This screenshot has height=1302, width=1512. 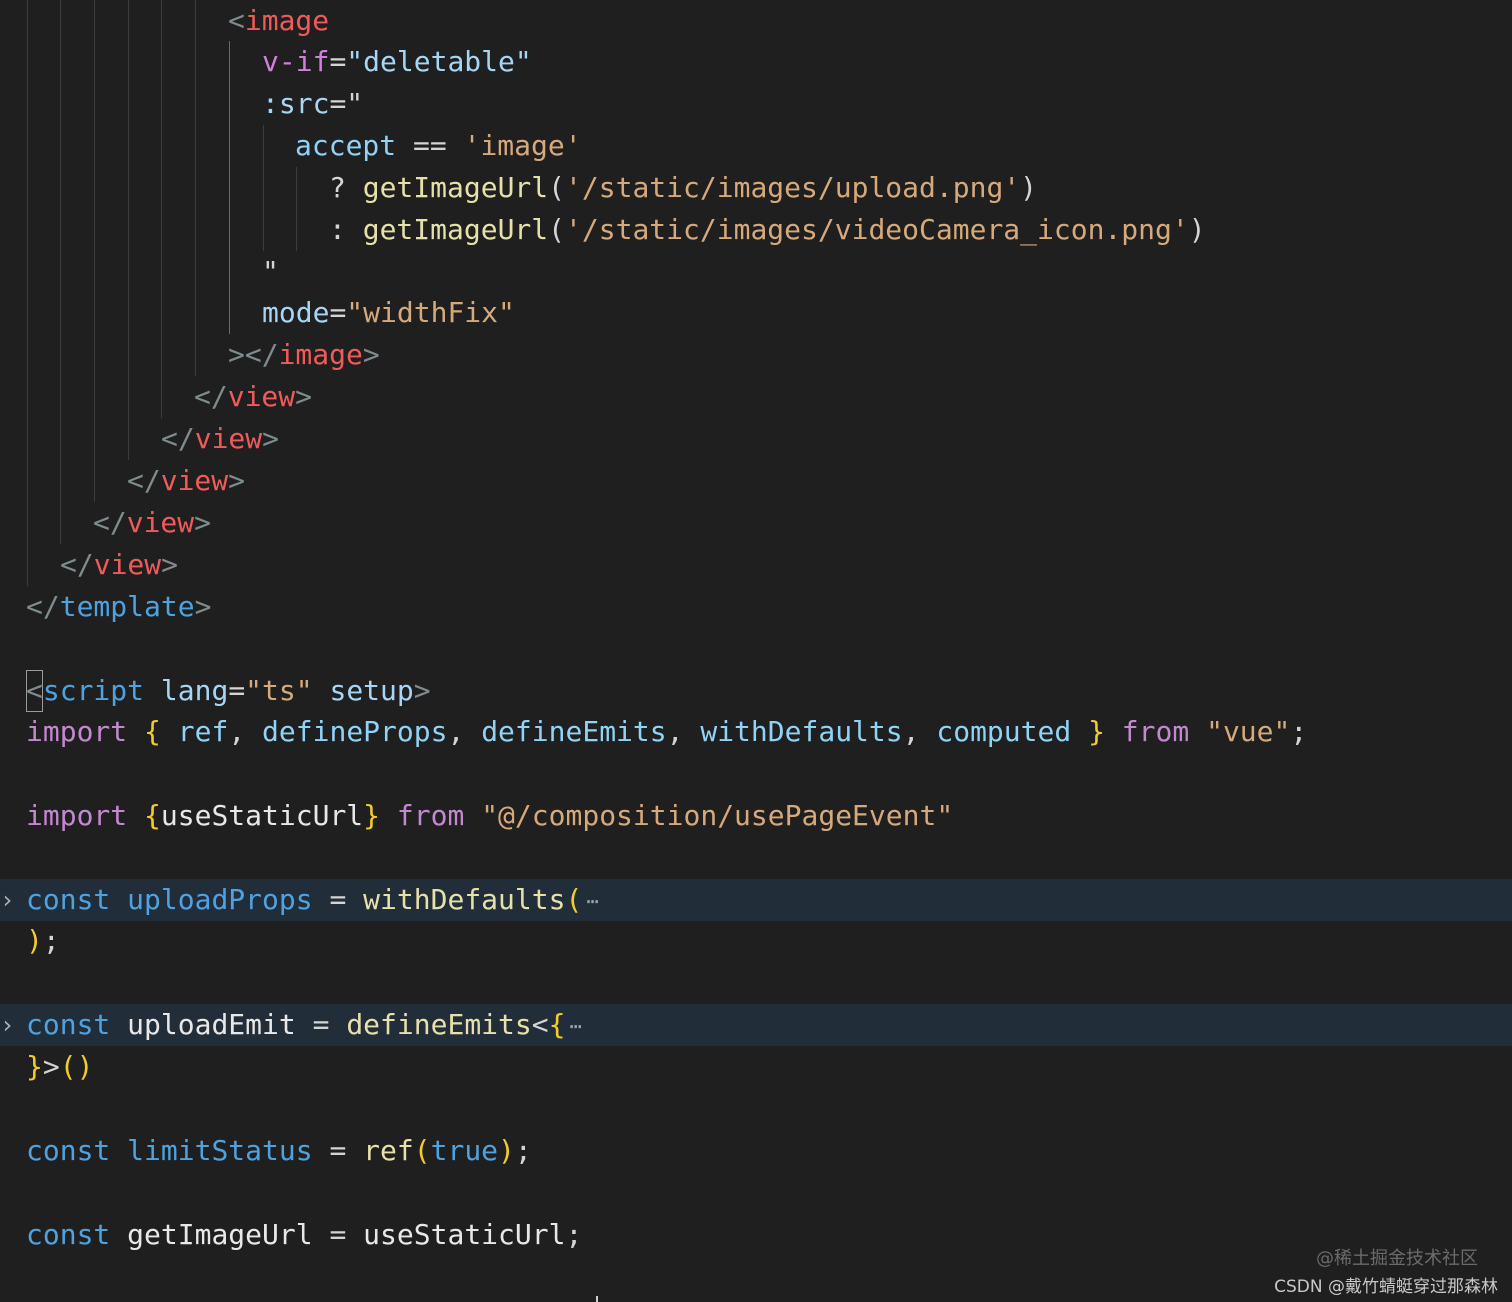 I want to click on code-line: v-if="deletable", so click(x=756, y=62).